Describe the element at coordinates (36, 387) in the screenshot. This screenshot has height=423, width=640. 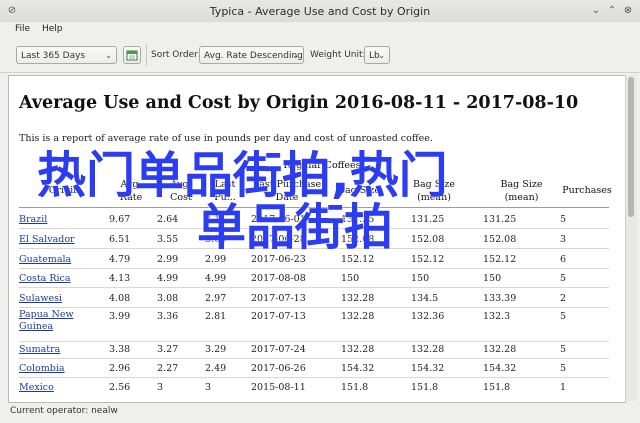
I see `cell-origin: Mexico` at that location.